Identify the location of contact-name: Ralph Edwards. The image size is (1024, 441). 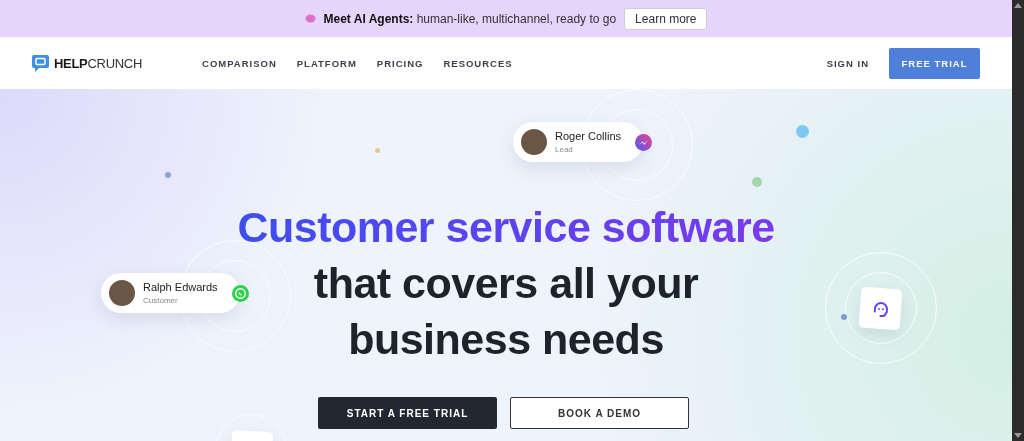
(180, 287).